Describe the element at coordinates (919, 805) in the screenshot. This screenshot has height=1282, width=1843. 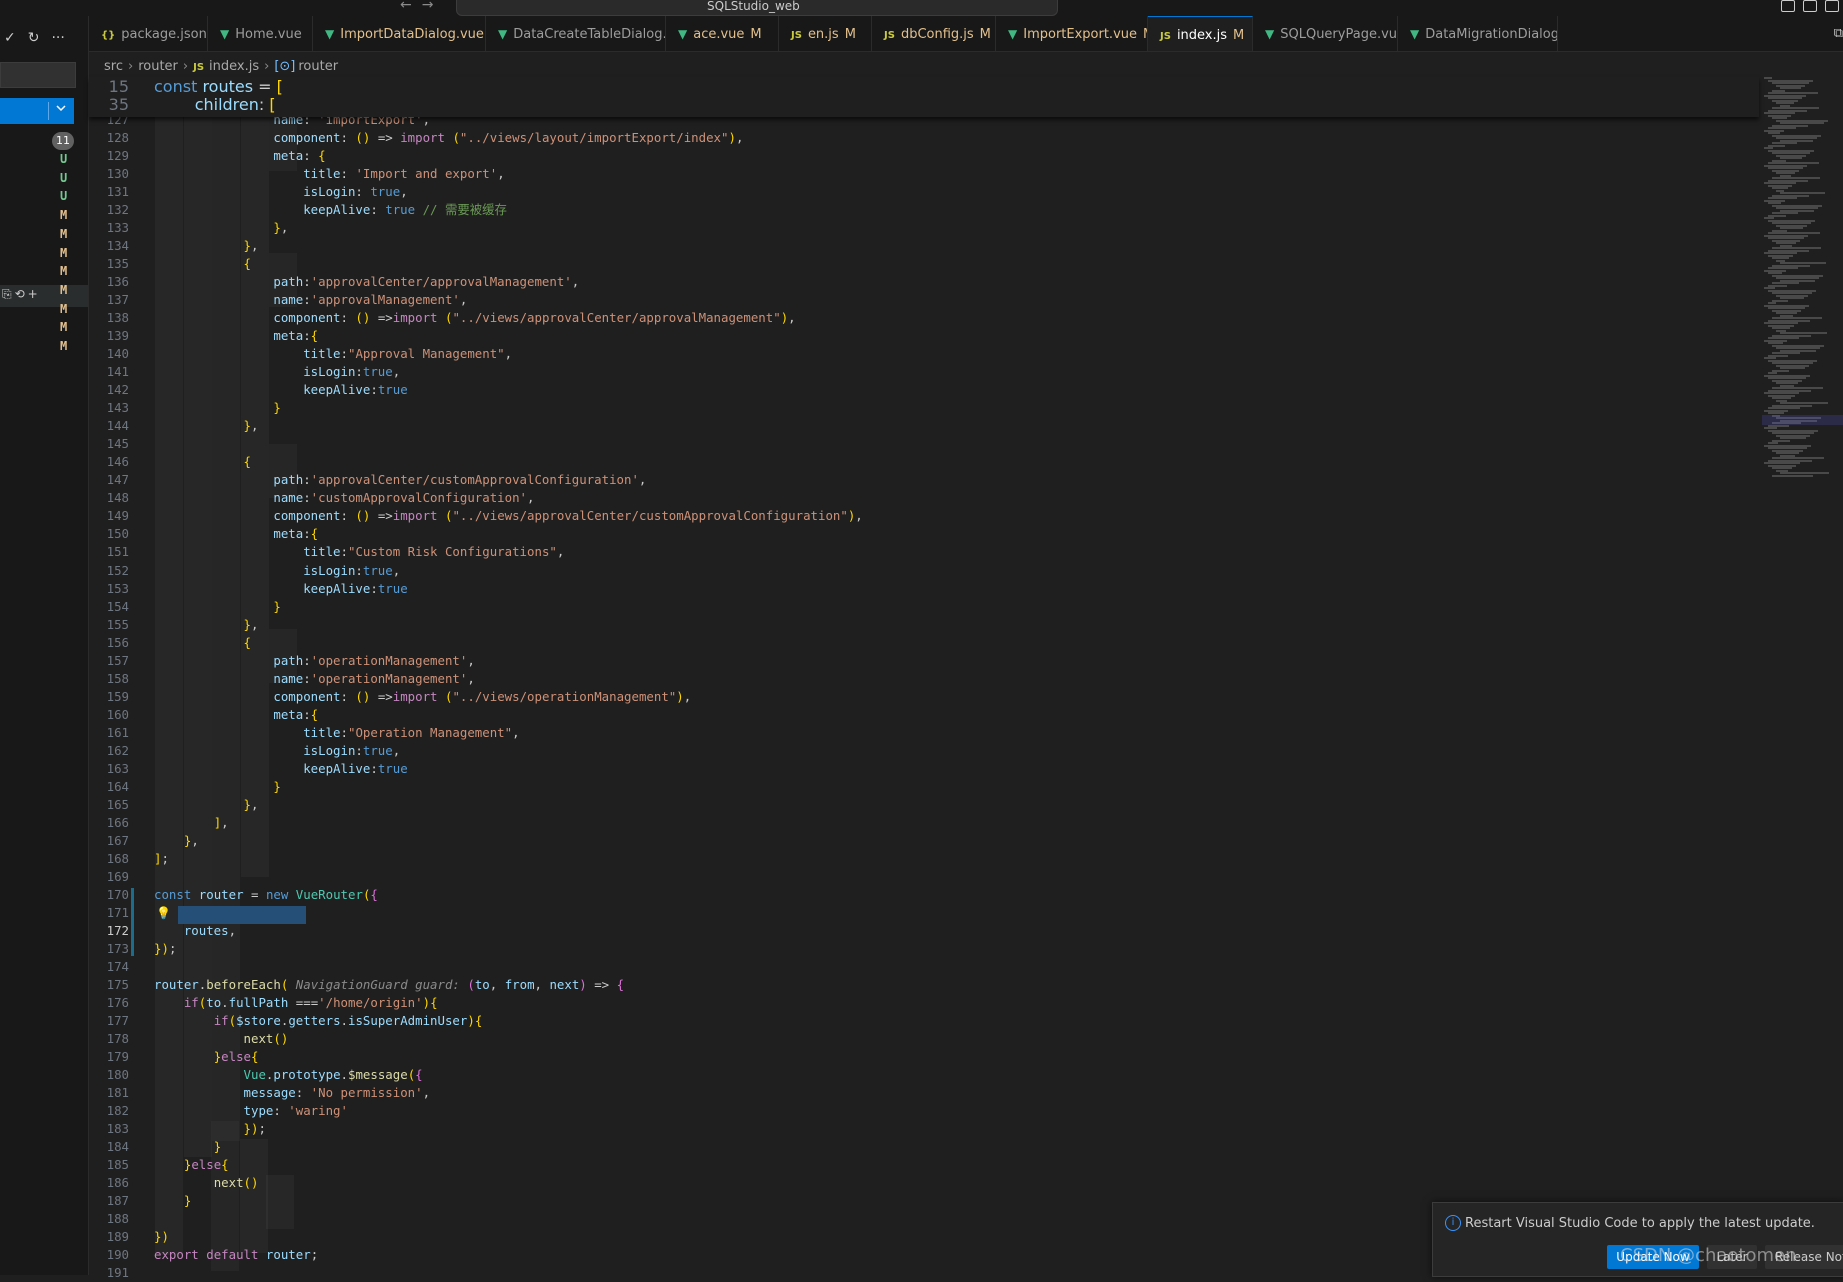
I see `code-line: 165 },` at that location.